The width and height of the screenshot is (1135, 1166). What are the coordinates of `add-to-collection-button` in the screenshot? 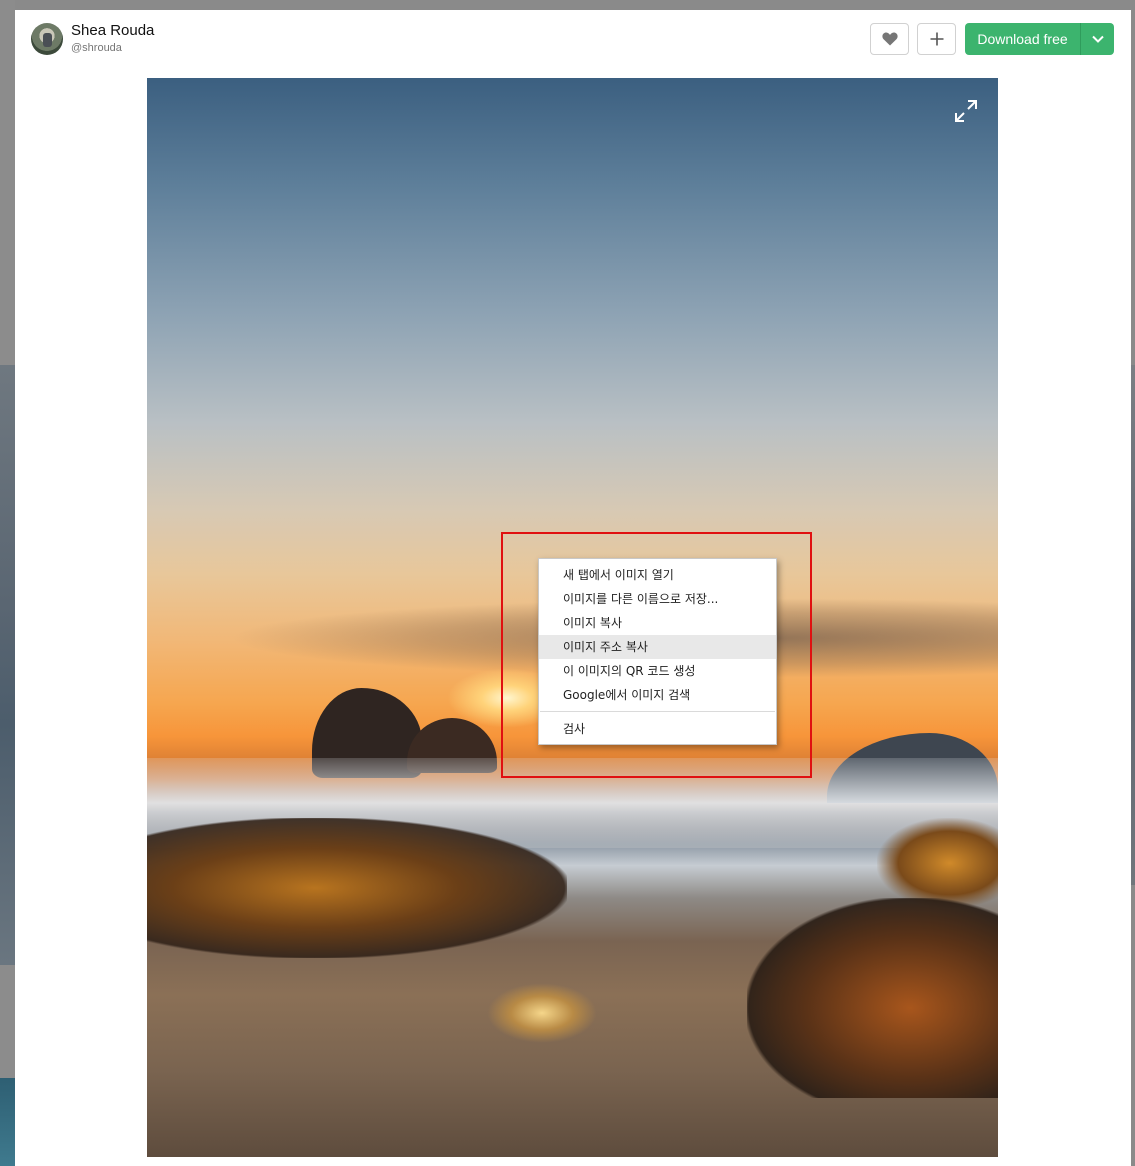 It's located at (936, 39).